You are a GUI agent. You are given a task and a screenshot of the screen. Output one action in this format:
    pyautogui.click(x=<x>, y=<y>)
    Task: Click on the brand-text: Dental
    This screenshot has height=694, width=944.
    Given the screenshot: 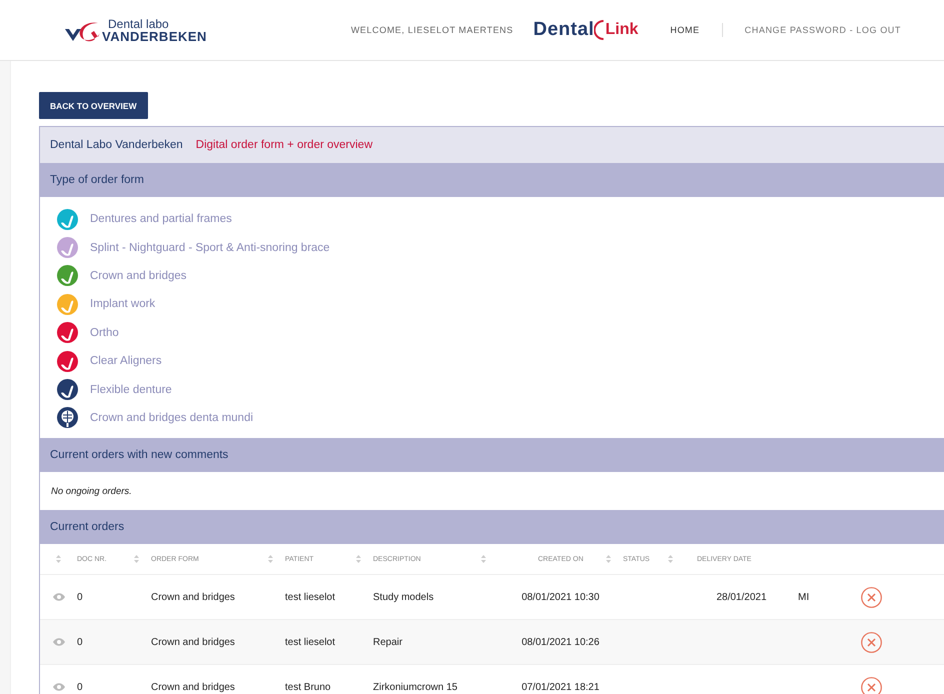 What is the action you would take?
    pyautogui.click(x=563, y=30)
    